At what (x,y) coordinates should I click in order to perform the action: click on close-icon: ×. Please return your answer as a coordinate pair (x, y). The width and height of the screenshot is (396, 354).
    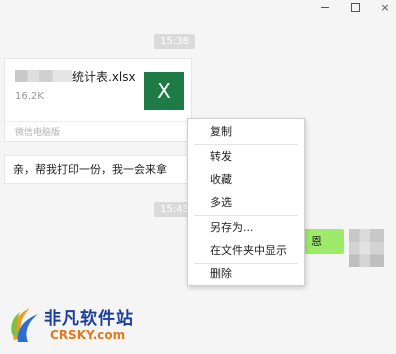
    Looking at the image, I should click on (385, 7).